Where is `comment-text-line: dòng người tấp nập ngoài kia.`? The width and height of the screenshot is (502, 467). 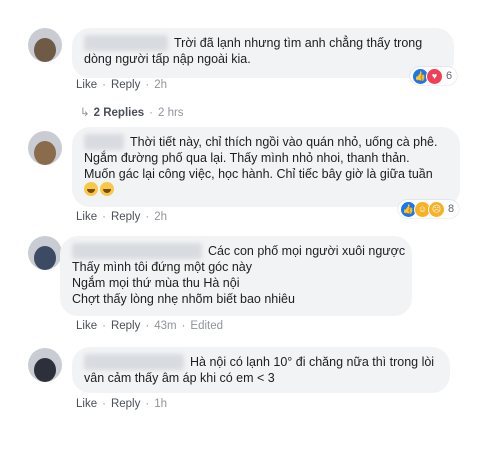
comment-text-line: dòng người tấp nập ngoài kia. is located at coordinates (167, 59).